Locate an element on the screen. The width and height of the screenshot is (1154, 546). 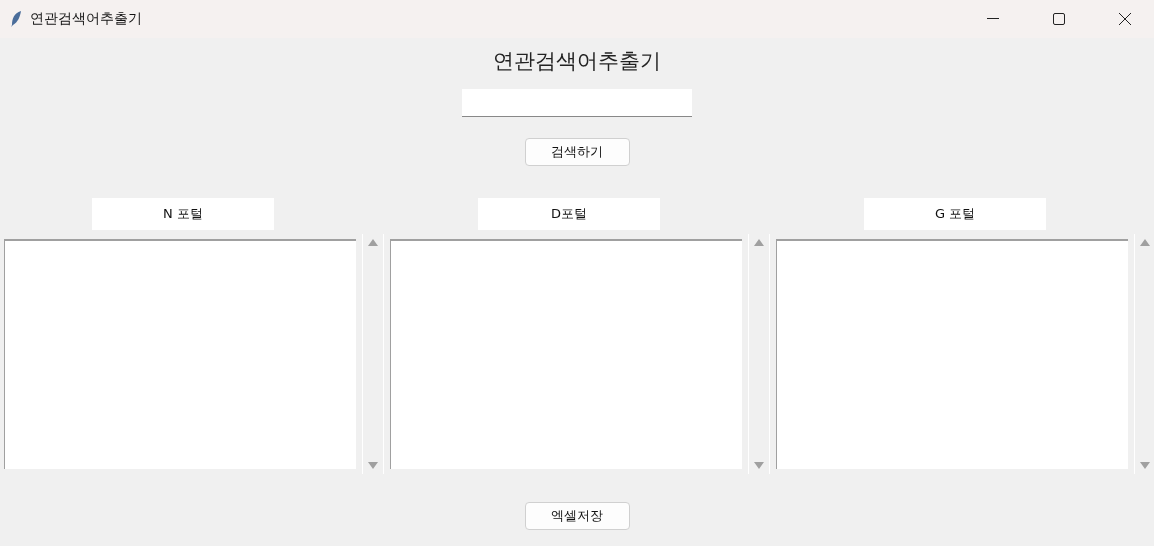
search-field is located at coordinates (577, 103).